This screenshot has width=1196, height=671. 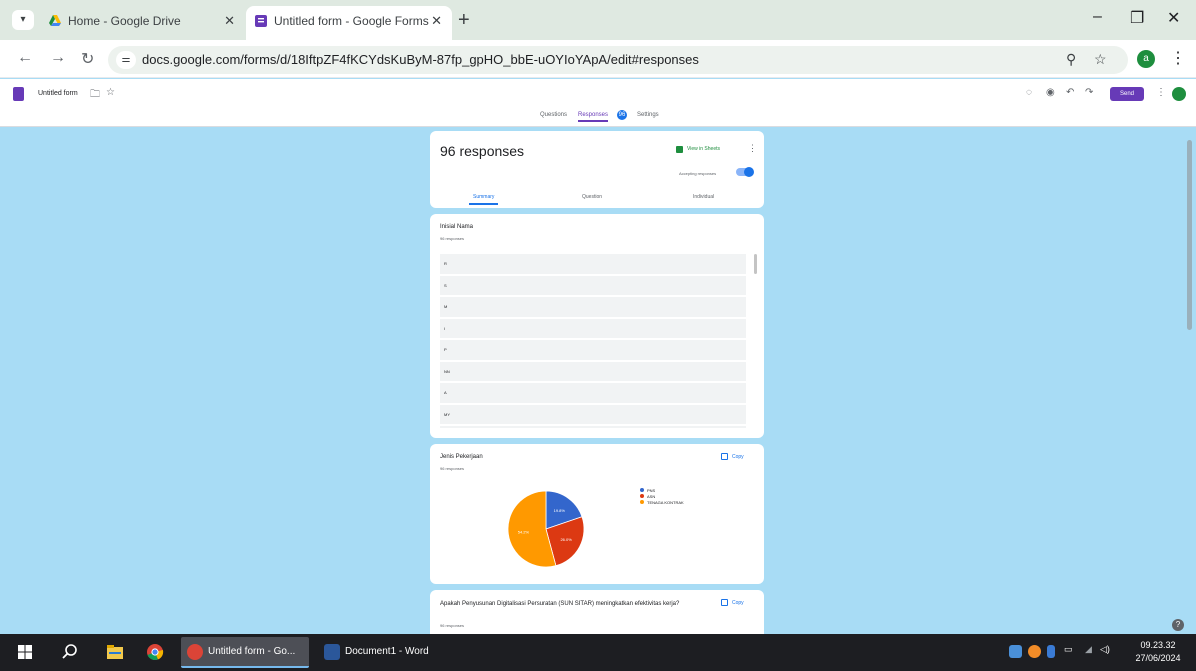 I want to click on legend-item-tenaga-kontrak: TENAGA KONTRAK, so click(x=662, y=503).